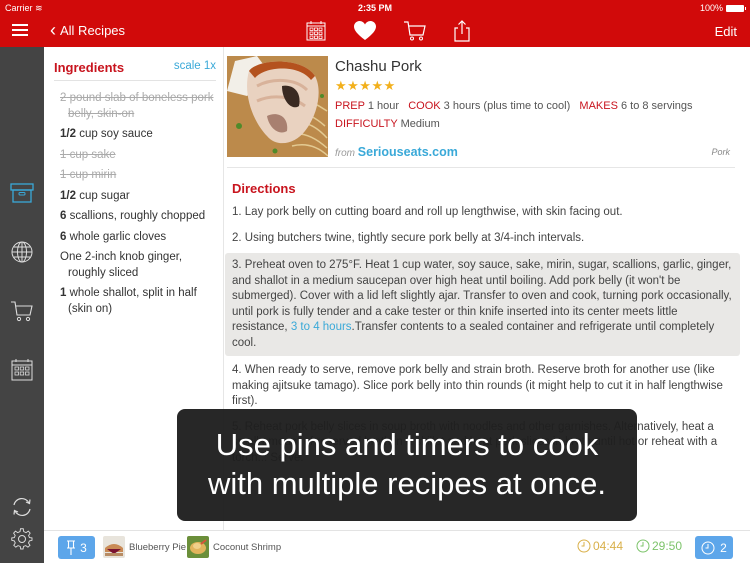 This screenshot has height=563, width=750. What do you see at coordinates (481, 167) in the screenshot?
I see `divider` at bounding box center [481, 167].